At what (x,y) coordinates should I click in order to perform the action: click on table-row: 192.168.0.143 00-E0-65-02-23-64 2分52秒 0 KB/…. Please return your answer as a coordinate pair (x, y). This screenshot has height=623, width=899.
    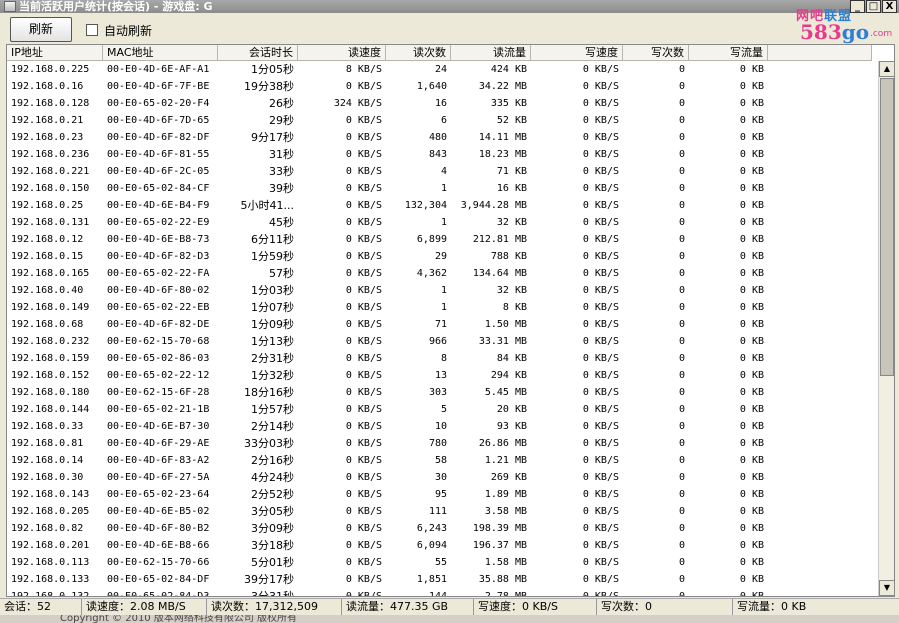
    Looking at the image, I should click on (443, 494).